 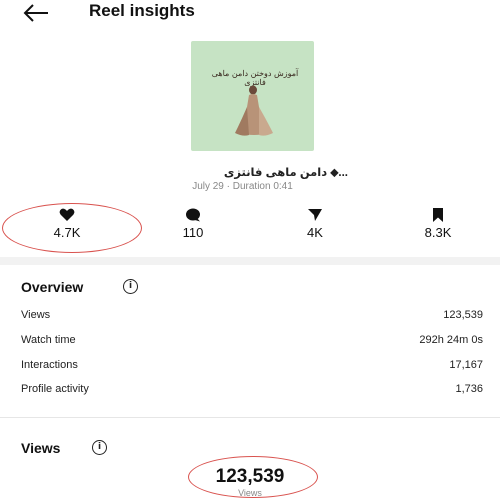 What do you see at coordinates (451, 340) in the screenshot?
I see `row-value: 292h 24m 0s` at bounding box center [451, 340].